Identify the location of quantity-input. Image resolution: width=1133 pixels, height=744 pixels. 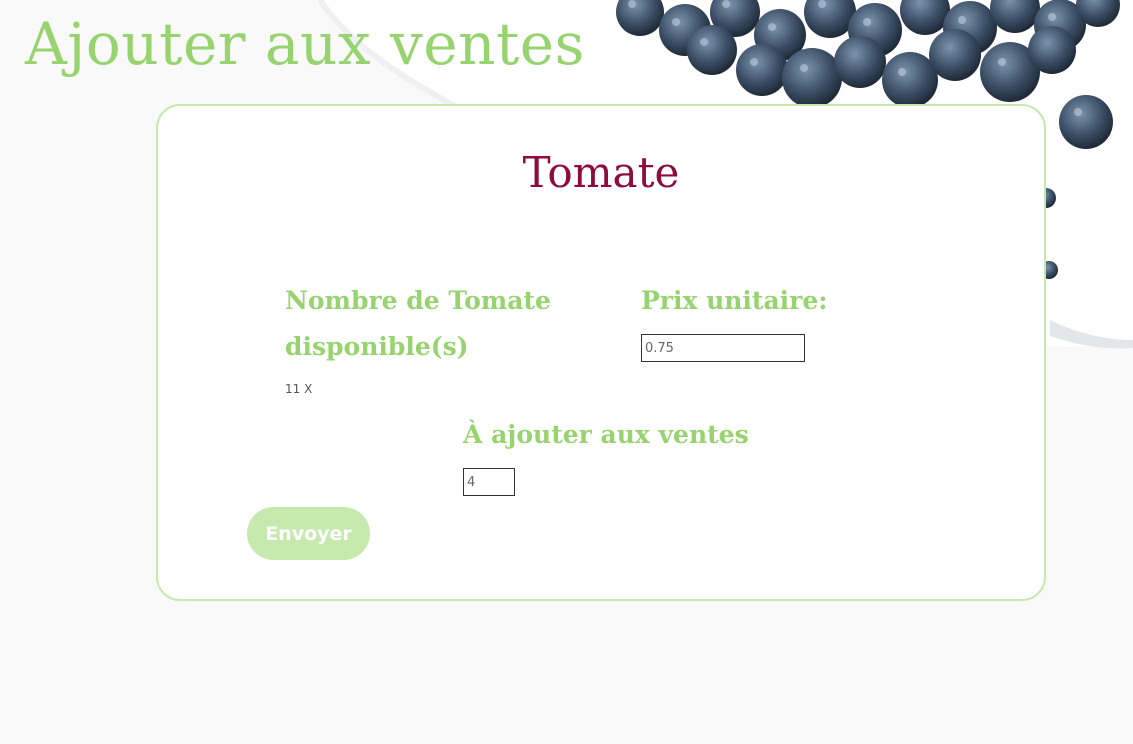
(489, 482).